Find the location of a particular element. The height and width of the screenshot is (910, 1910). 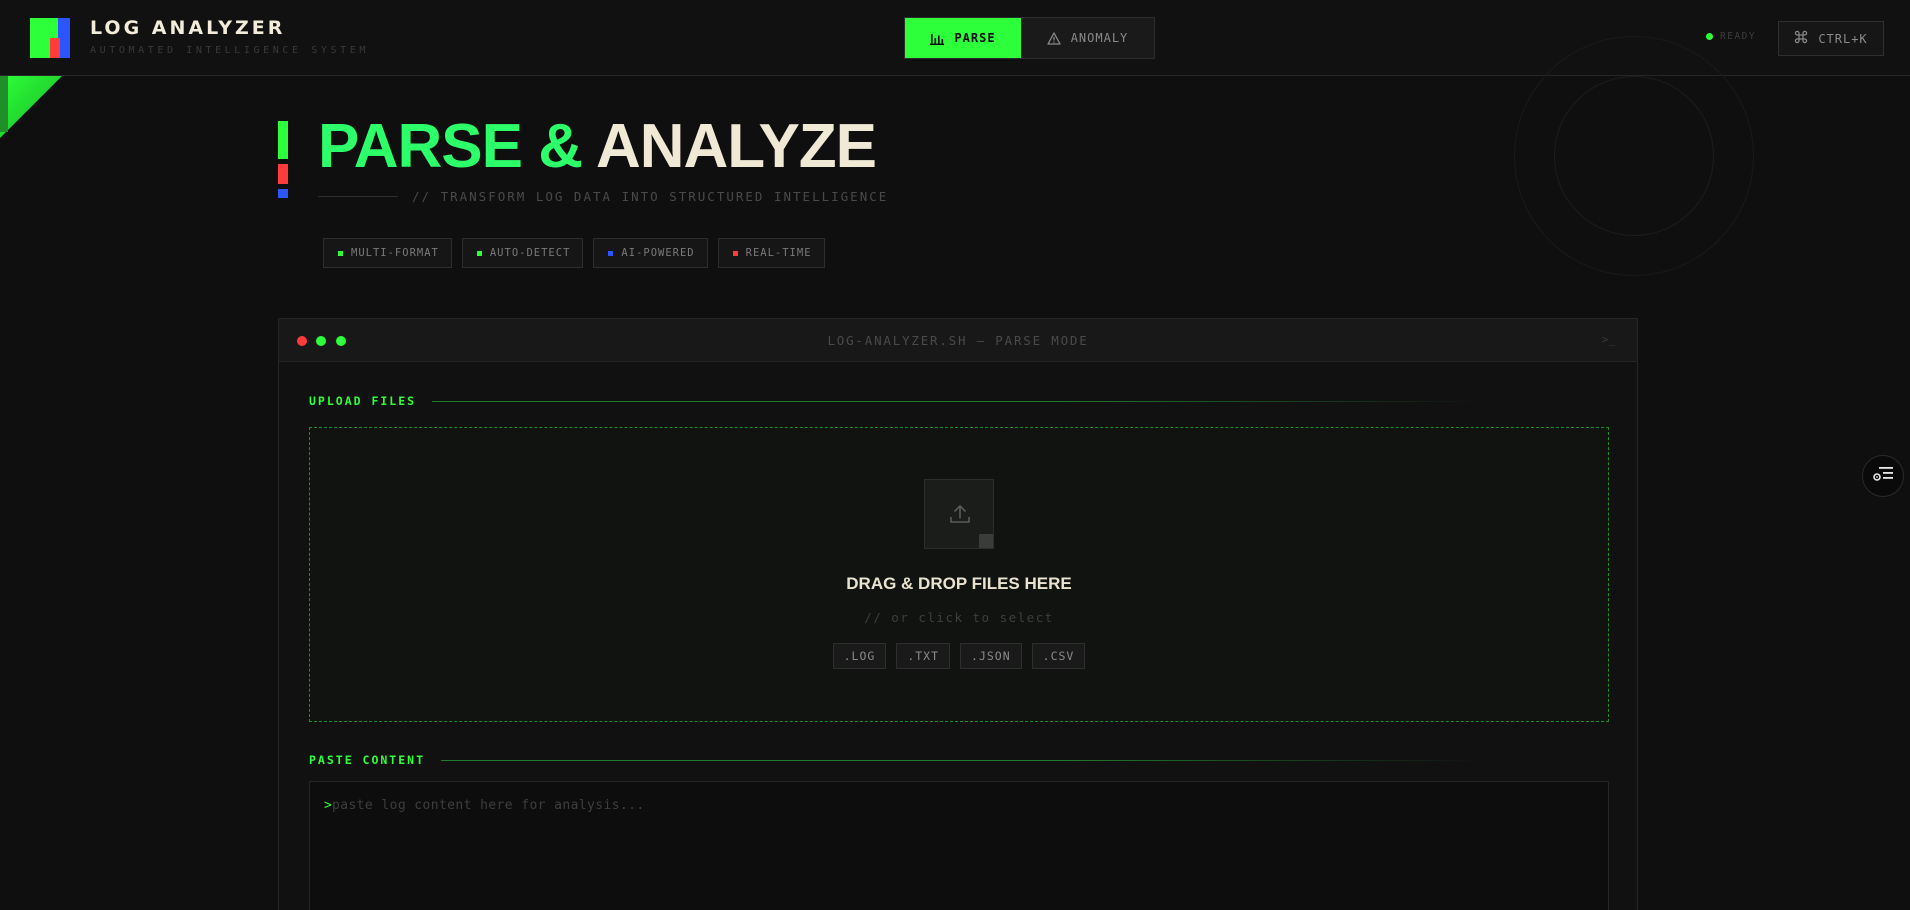

file-extension-badge: .LOG is located at coordinates (859, 656).